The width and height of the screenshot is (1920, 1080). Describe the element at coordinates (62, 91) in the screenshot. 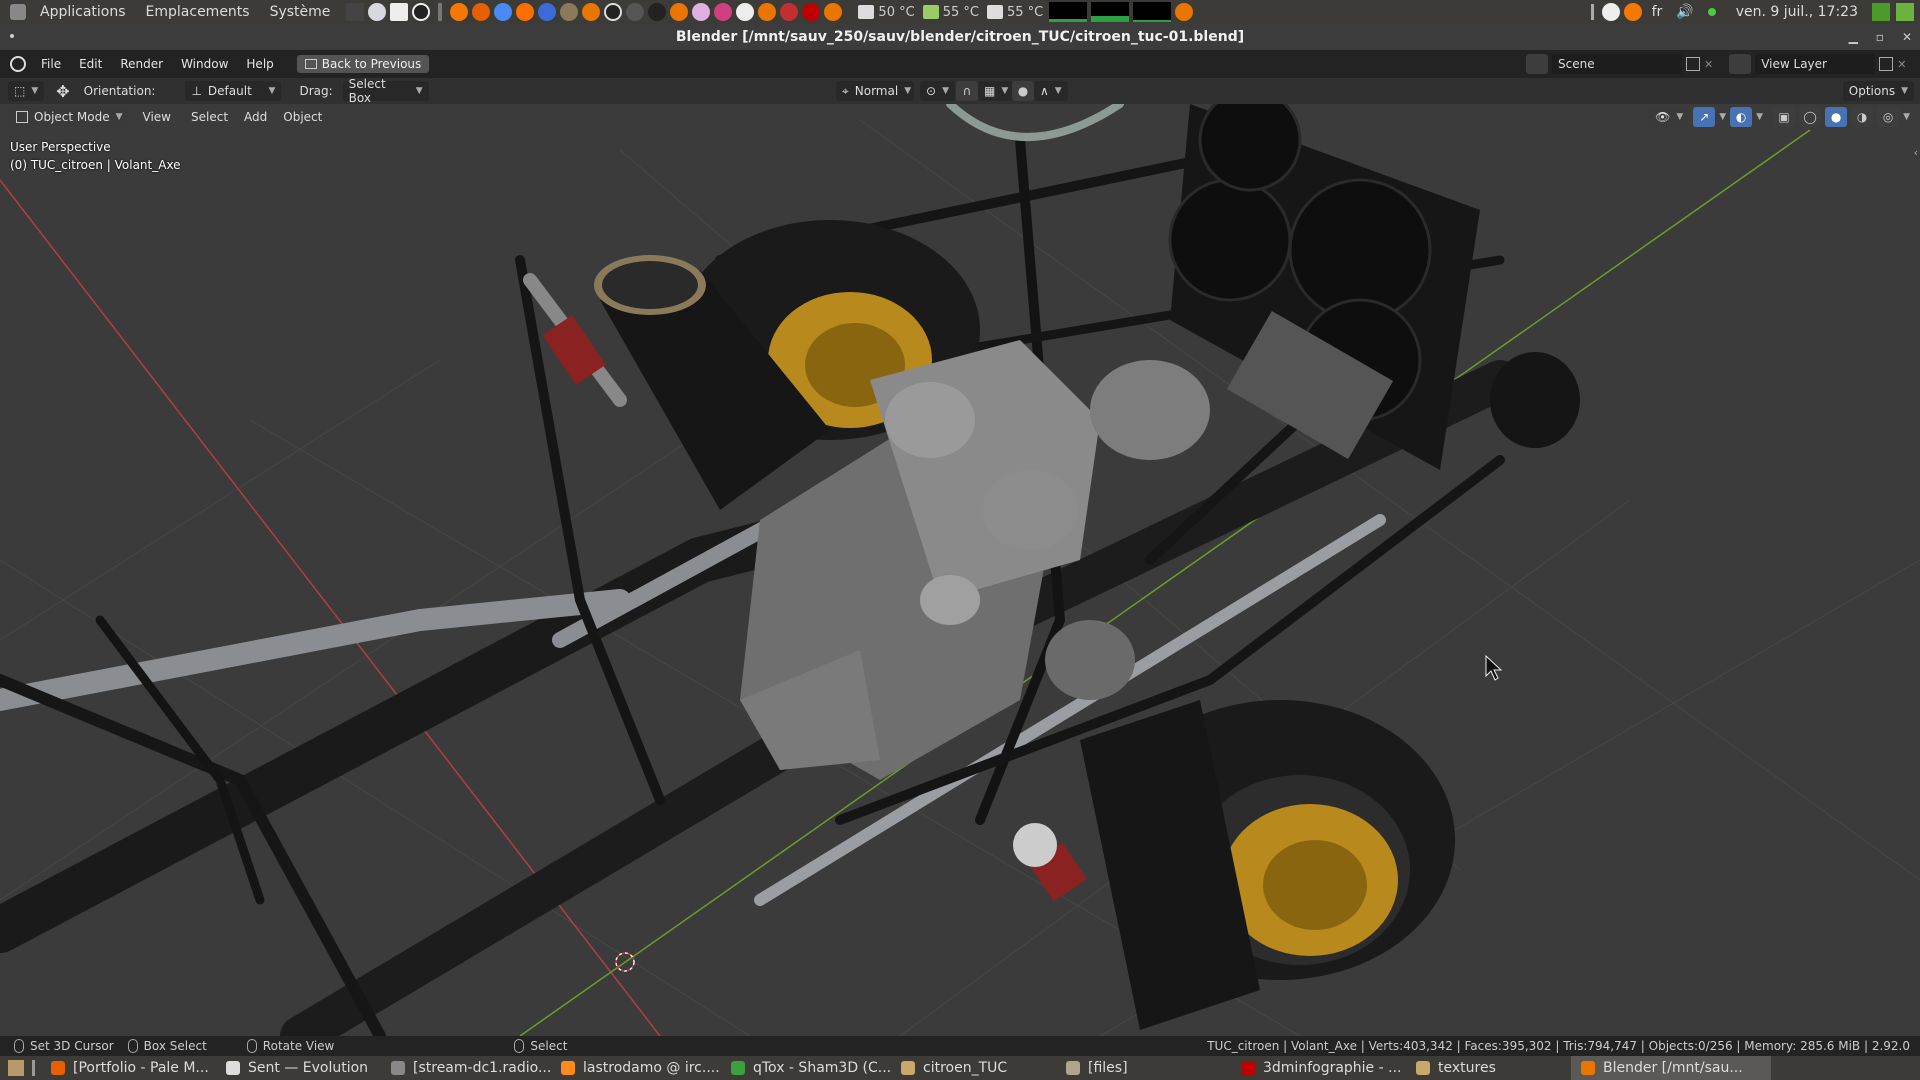

I see `transform-tool-icon: ✥` at that location.